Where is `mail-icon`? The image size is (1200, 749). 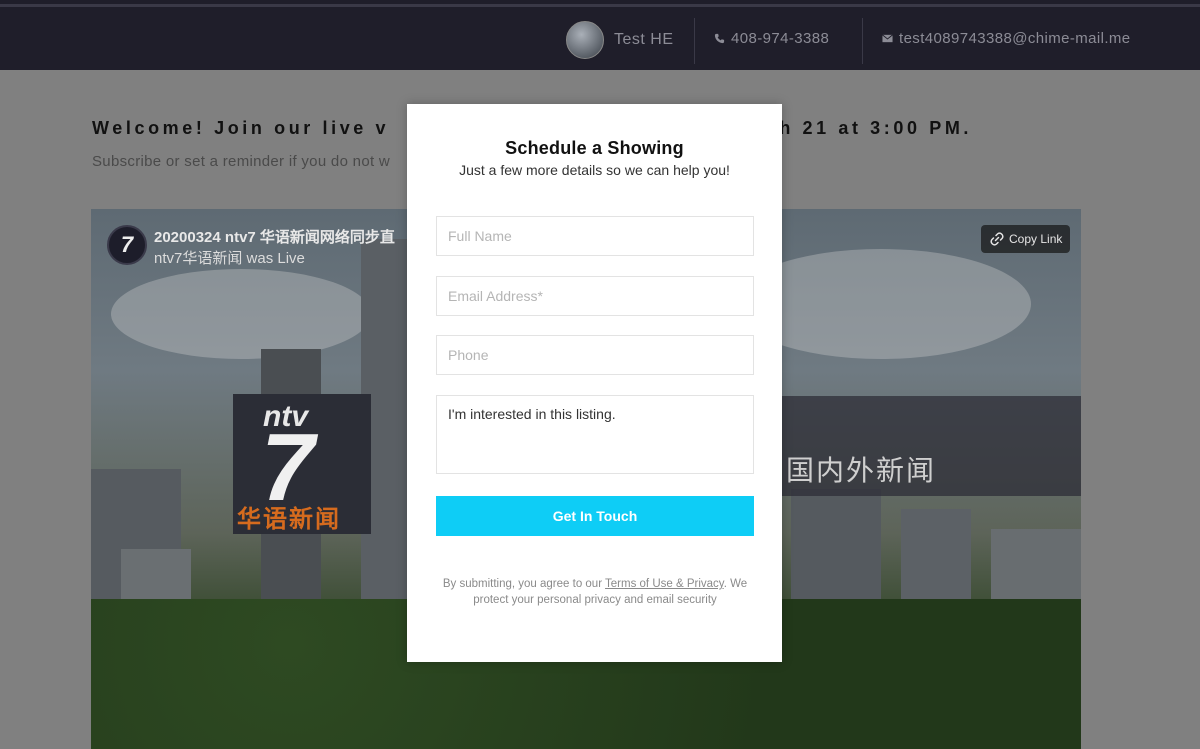
mail-icon is located at coordinates (887, 38).